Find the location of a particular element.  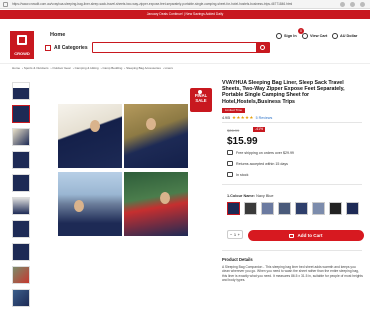

discount-badge: -41% is located at coordinates (259, 129).